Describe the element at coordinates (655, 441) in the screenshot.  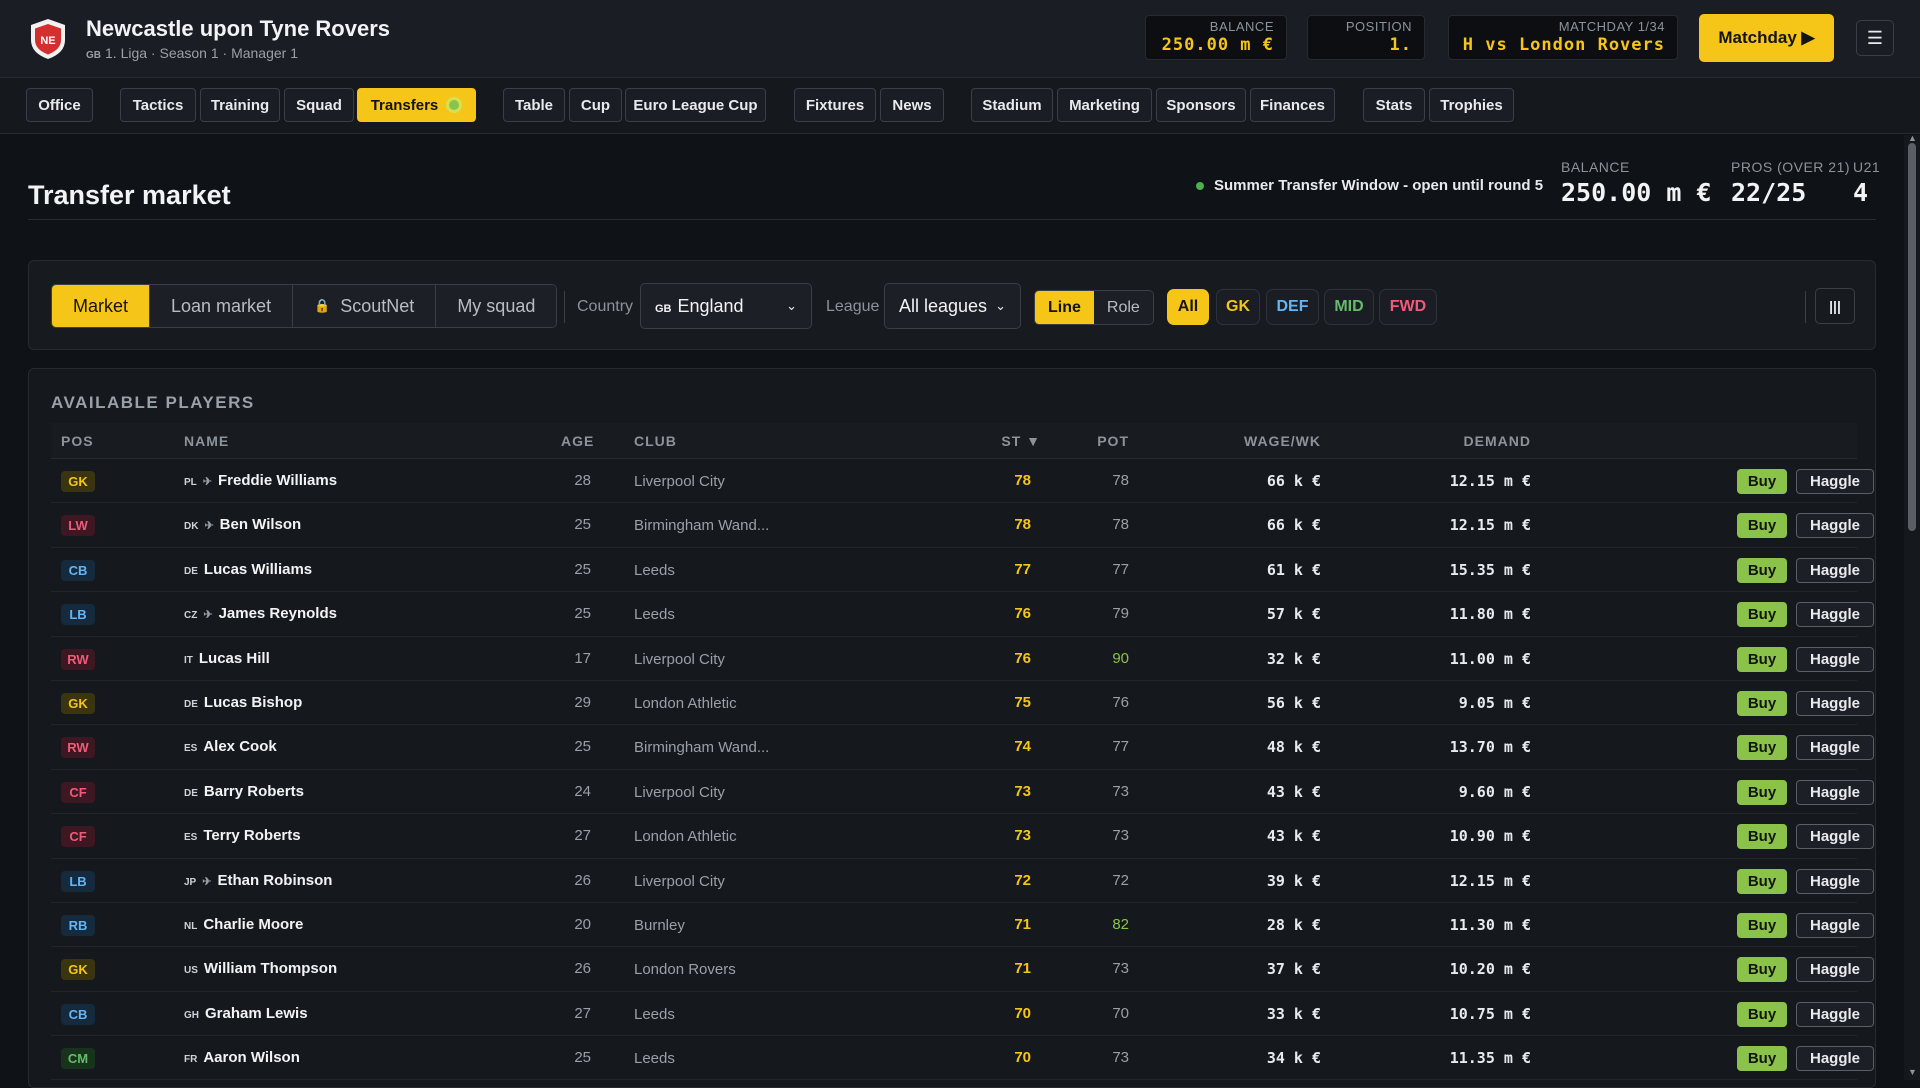
I see `col-club: CLUB` at that location.